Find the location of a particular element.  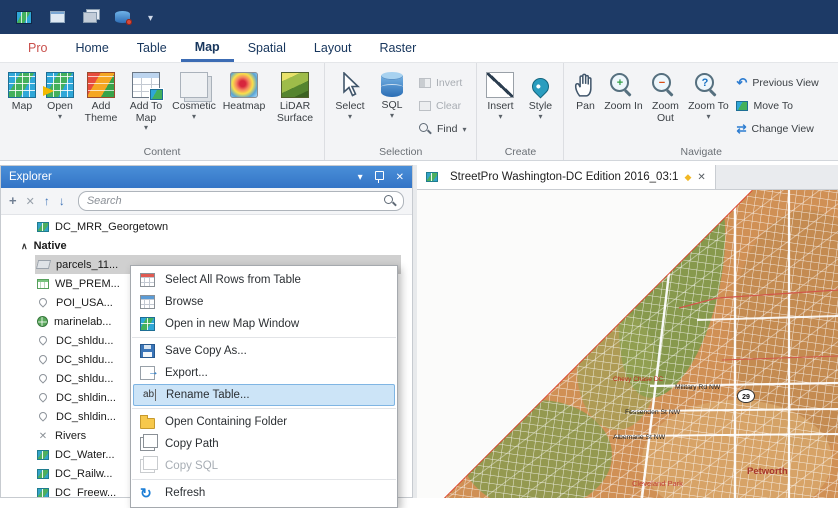

select-all-rows-icon is located at coordinates (147, 280).